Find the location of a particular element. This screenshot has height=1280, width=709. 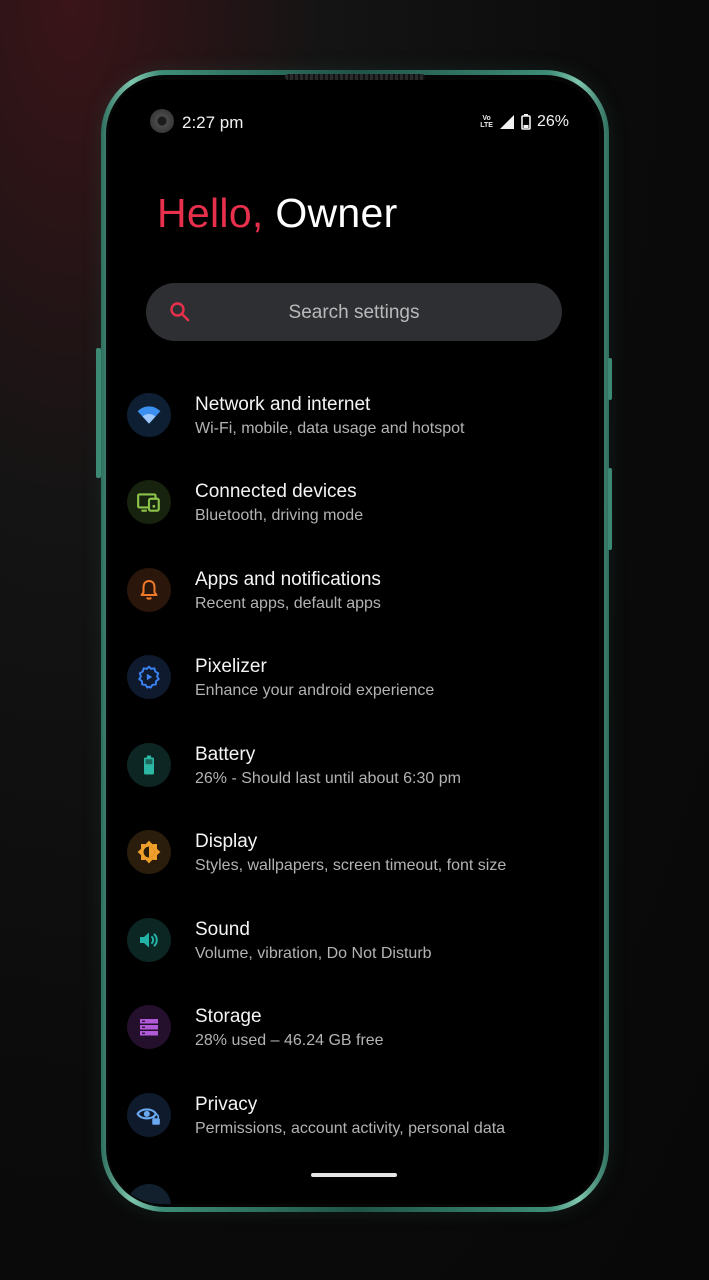

settings-item-title: Connected devices is located at coordinates (276, 491).